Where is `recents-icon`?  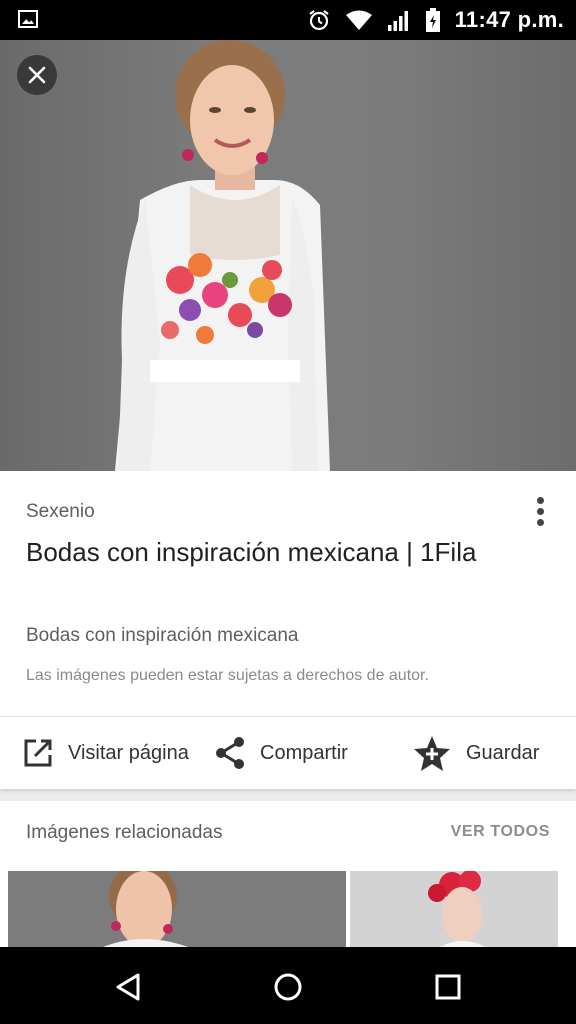
recents-icon is located at coordinates (448, 987).